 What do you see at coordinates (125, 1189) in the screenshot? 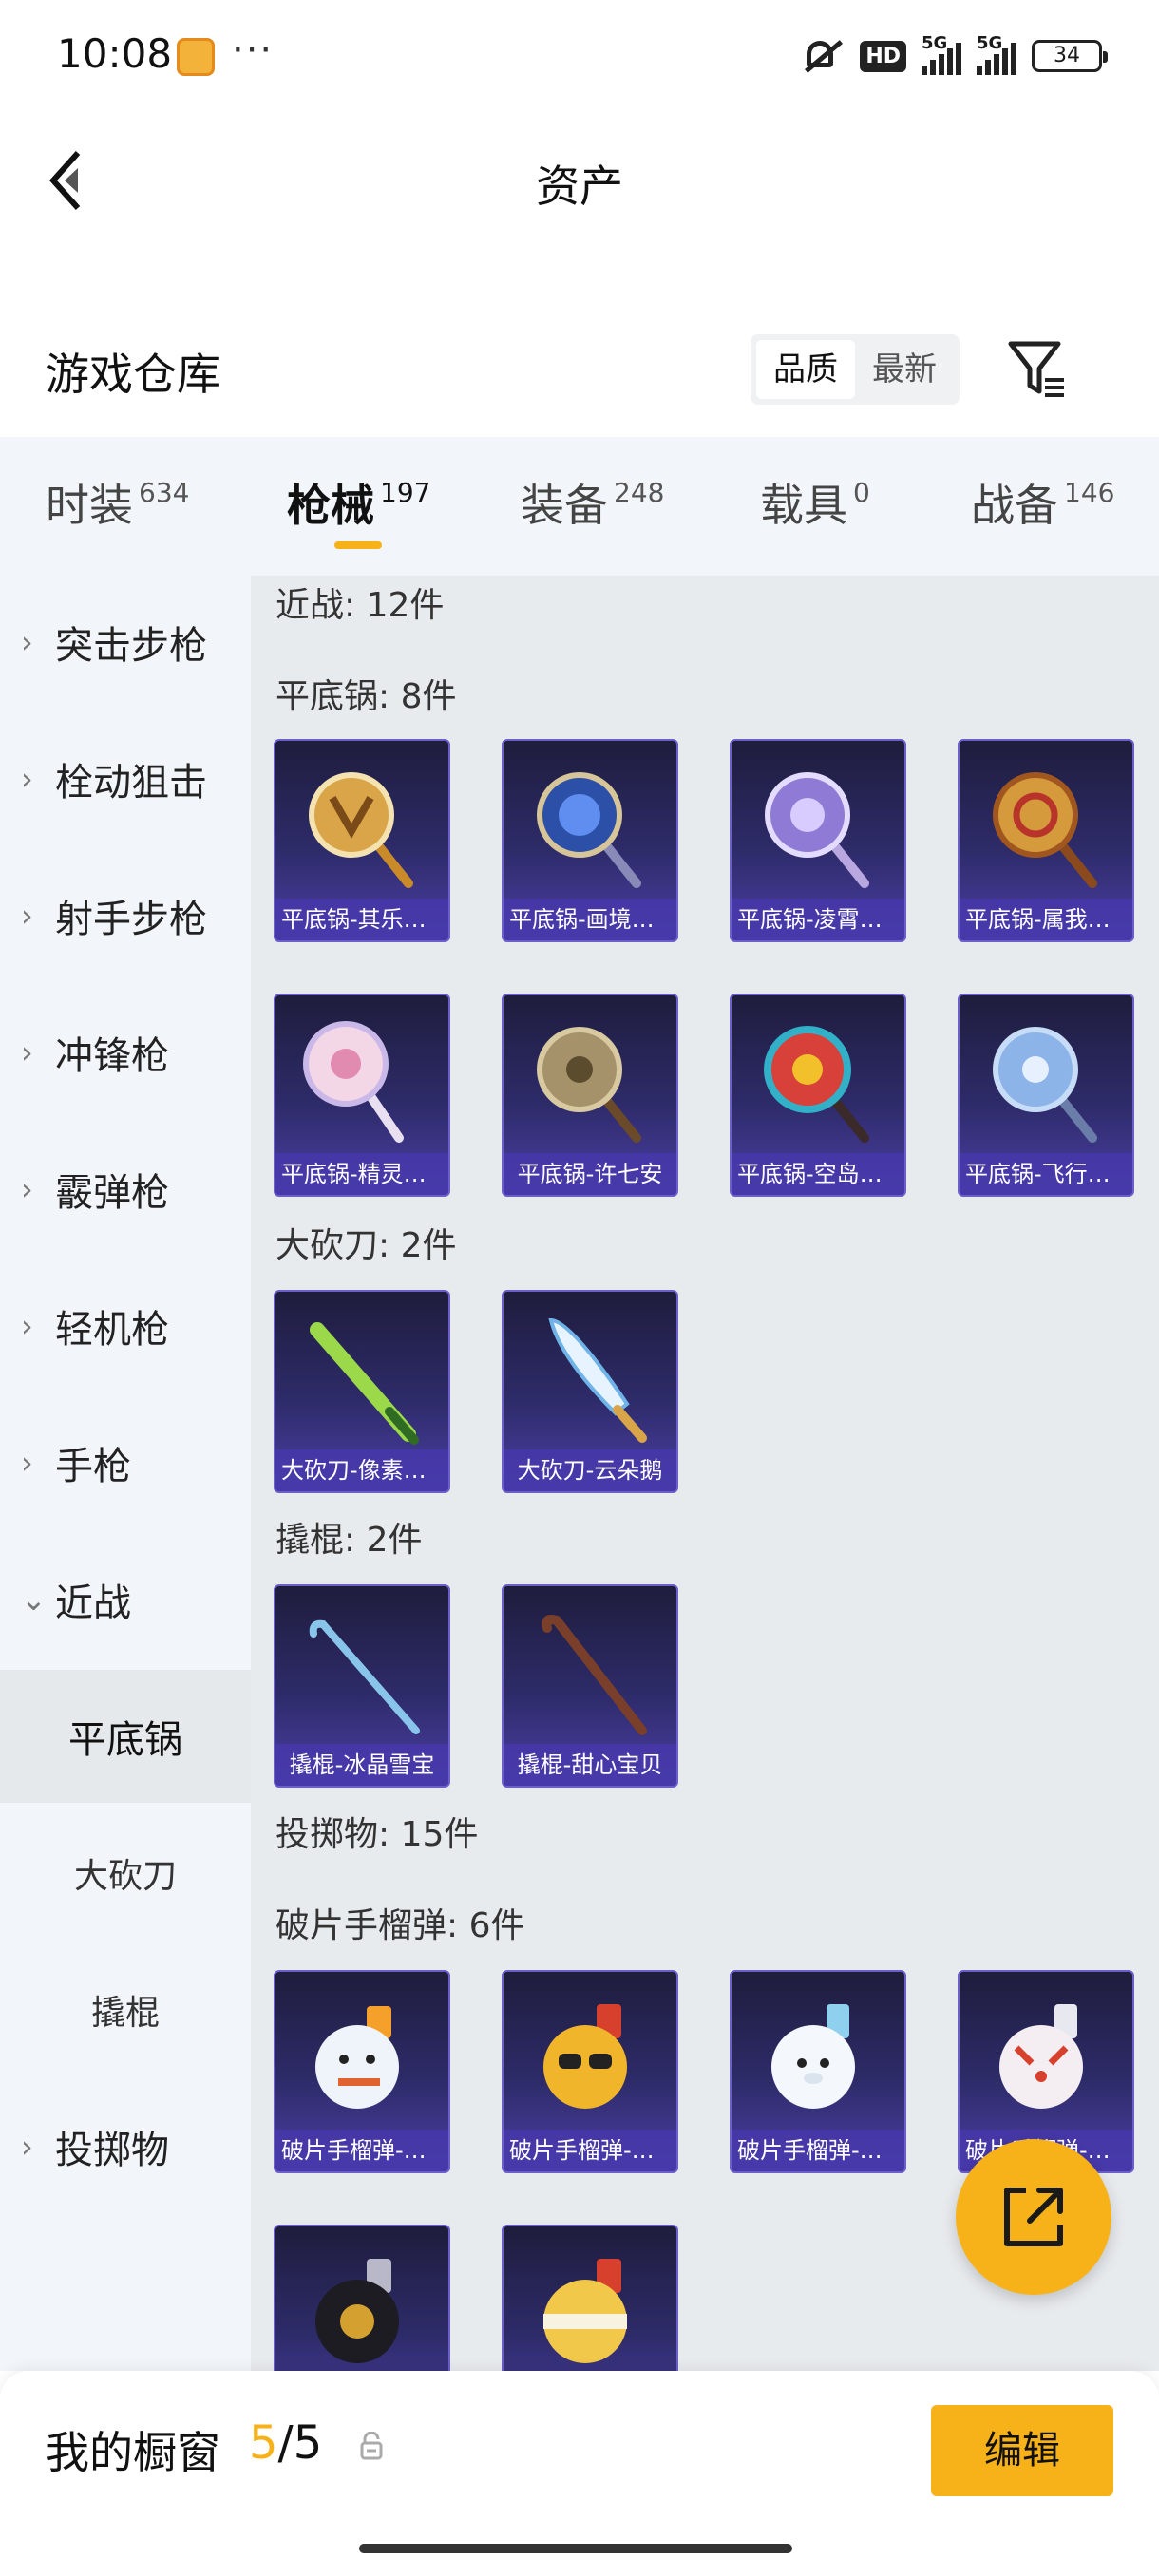
I see `sidebar-item-shotgun: › 霰弹枪` at bounding box center [125, 1189].